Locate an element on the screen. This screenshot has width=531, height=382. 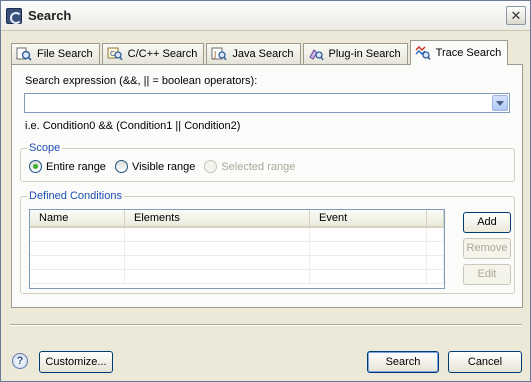
radio-selected-range: Selected range is located at coordinates (249, 166).